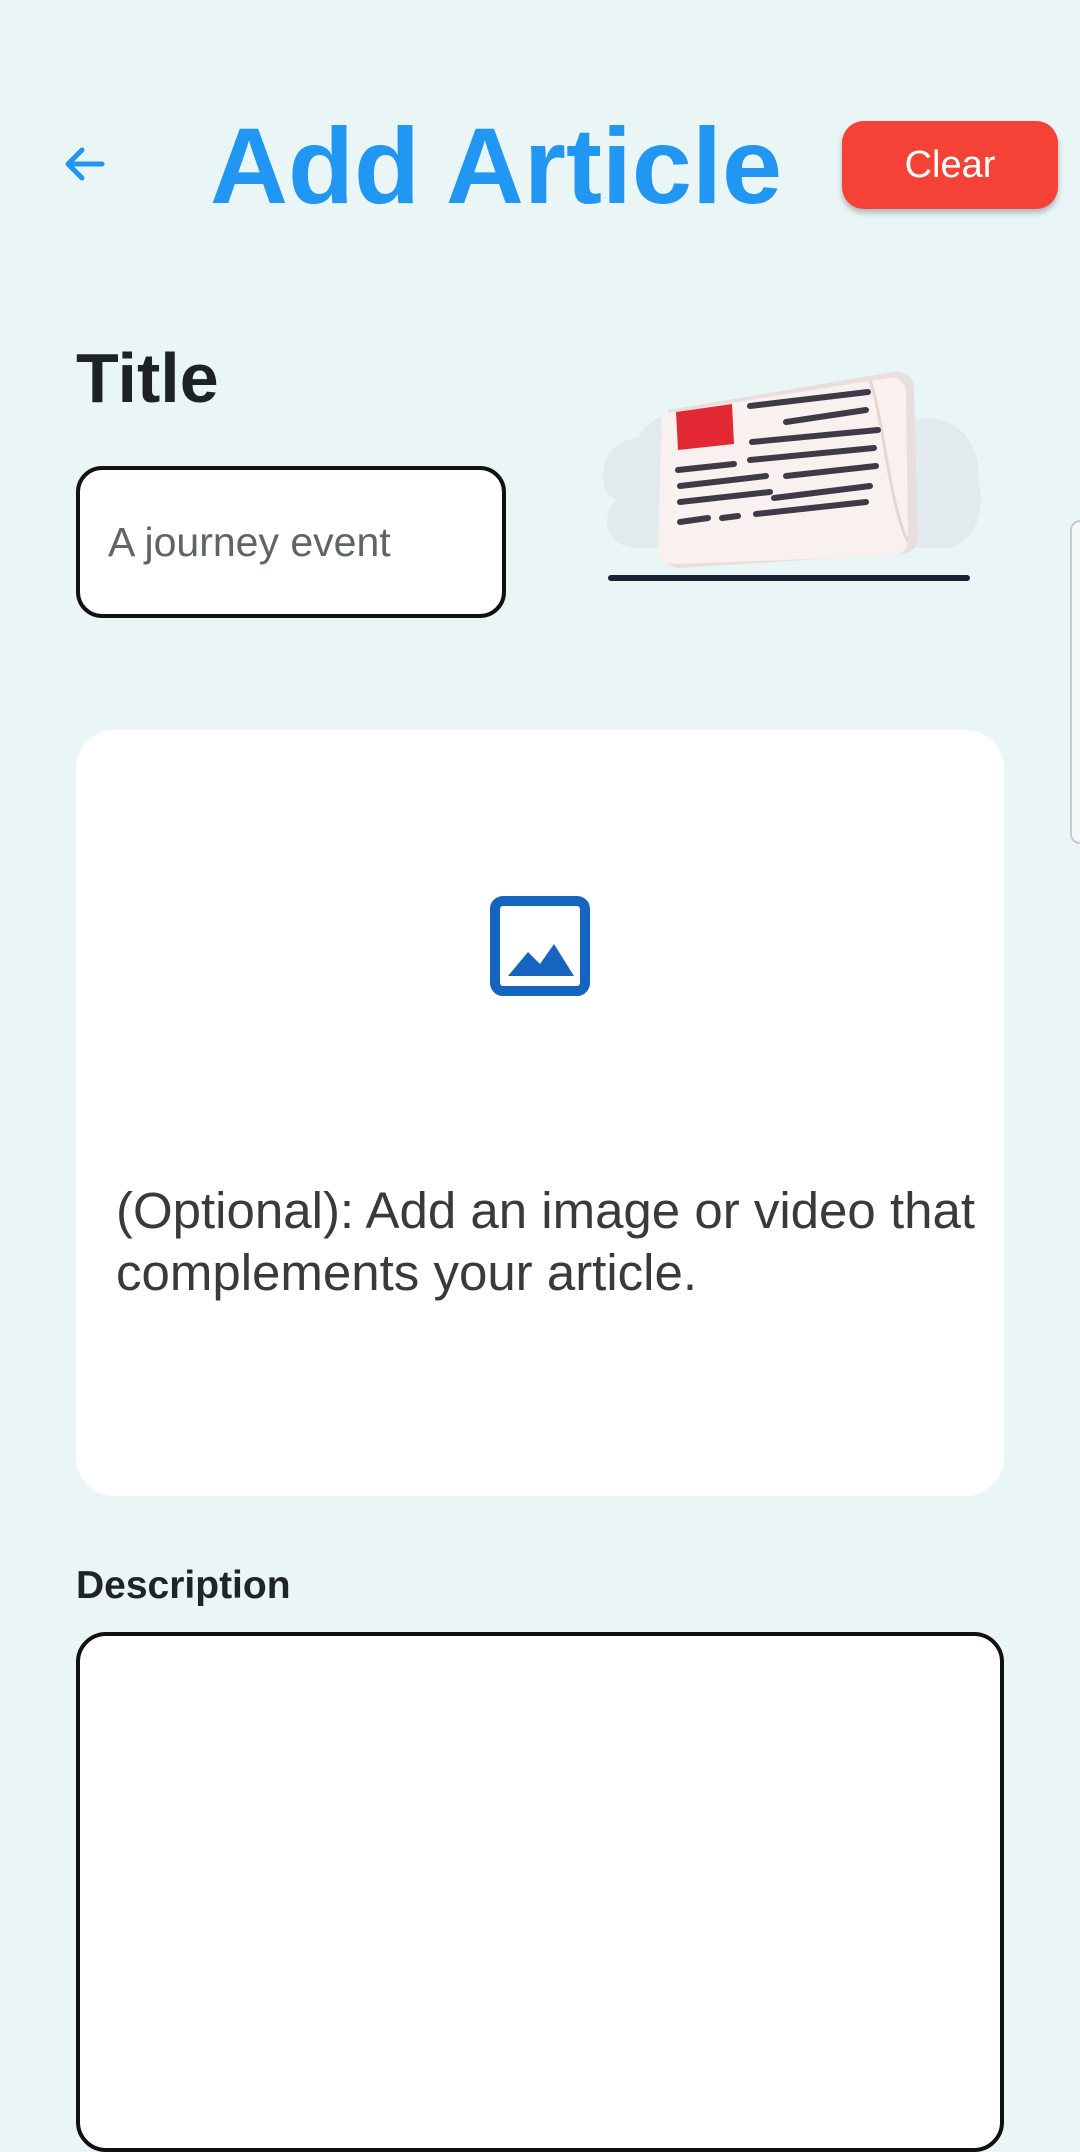  I want to click on clear-button: Clear, so click(950, 165).